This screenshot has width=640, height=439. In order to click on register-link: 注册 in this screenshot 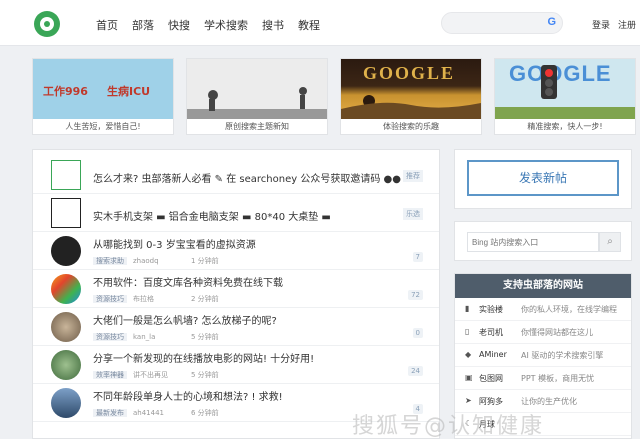, I will do `click(627, 24)`.